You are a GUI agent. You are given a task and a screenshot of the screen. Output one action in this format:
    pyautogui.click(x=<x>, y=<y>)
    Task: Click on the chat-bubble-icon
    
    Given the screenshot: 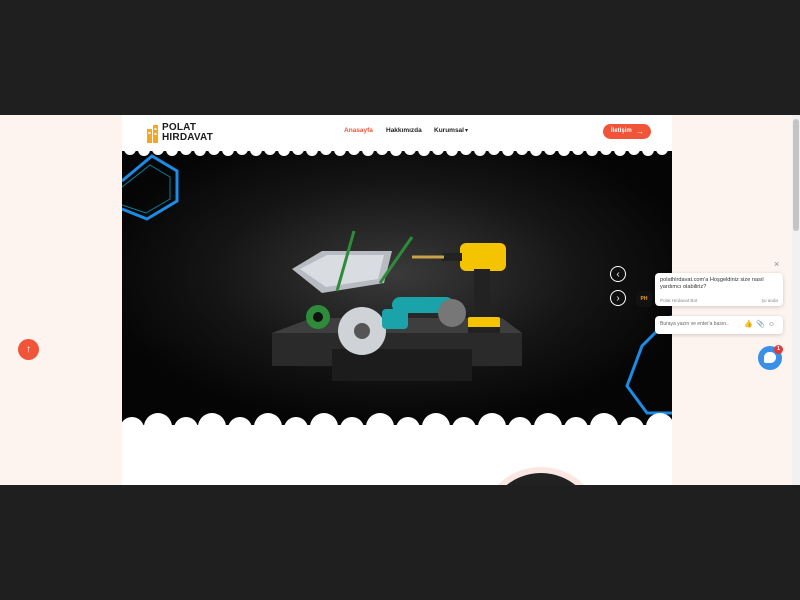 What is the action you would take?
    pyautogui.click(x=770, y=357)
    